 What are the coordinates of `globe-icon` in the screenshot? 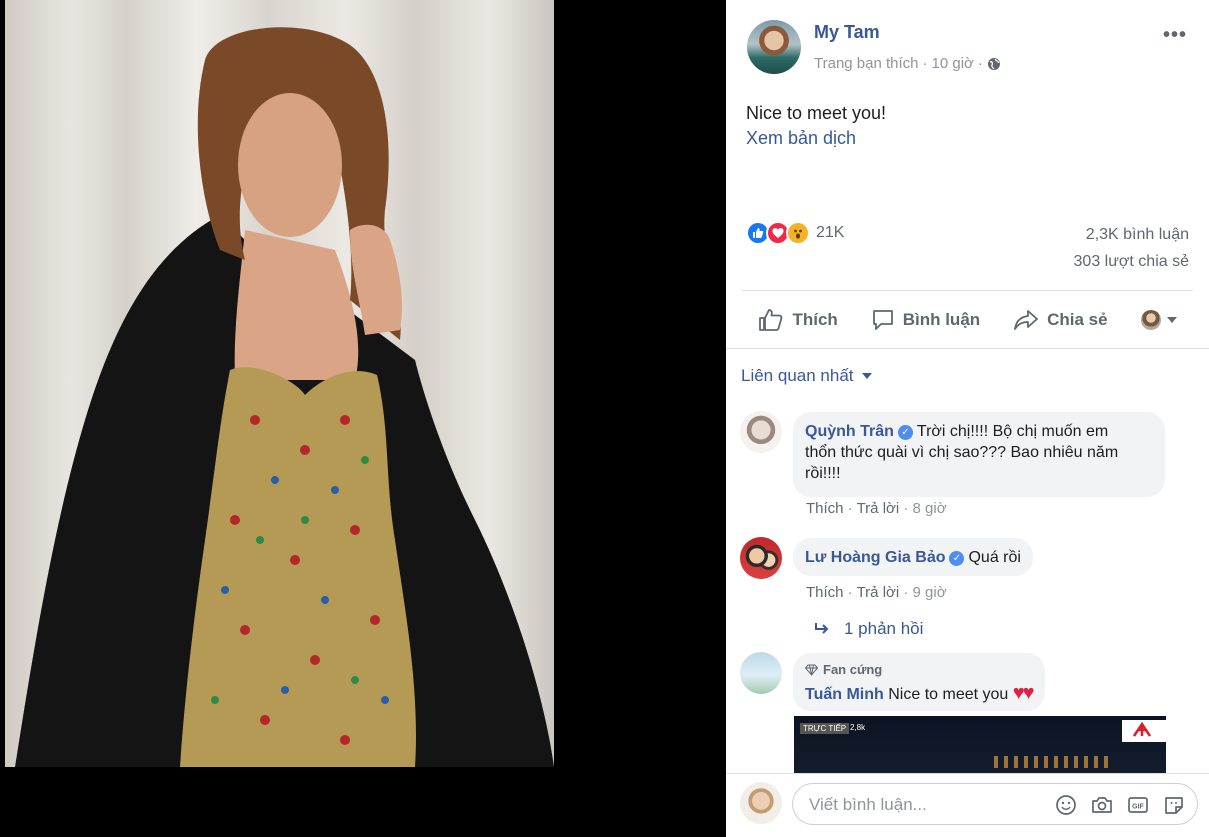 It's located at (994, 64).